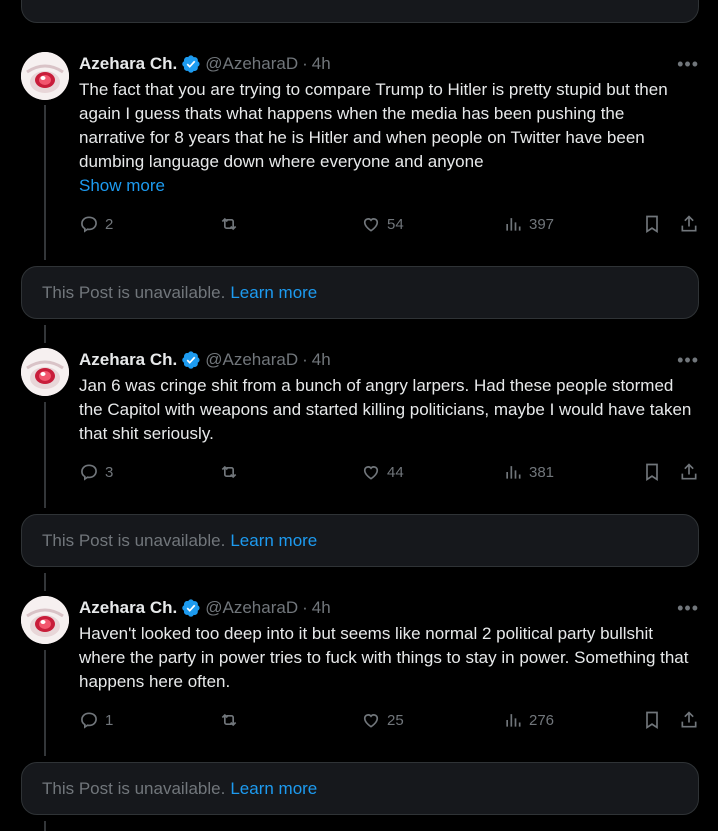 This screenshot has width=718, height=831. Describe the element at coordinates (122, 185) in the screenshot. I see `show-more-link: Show more` at that location.